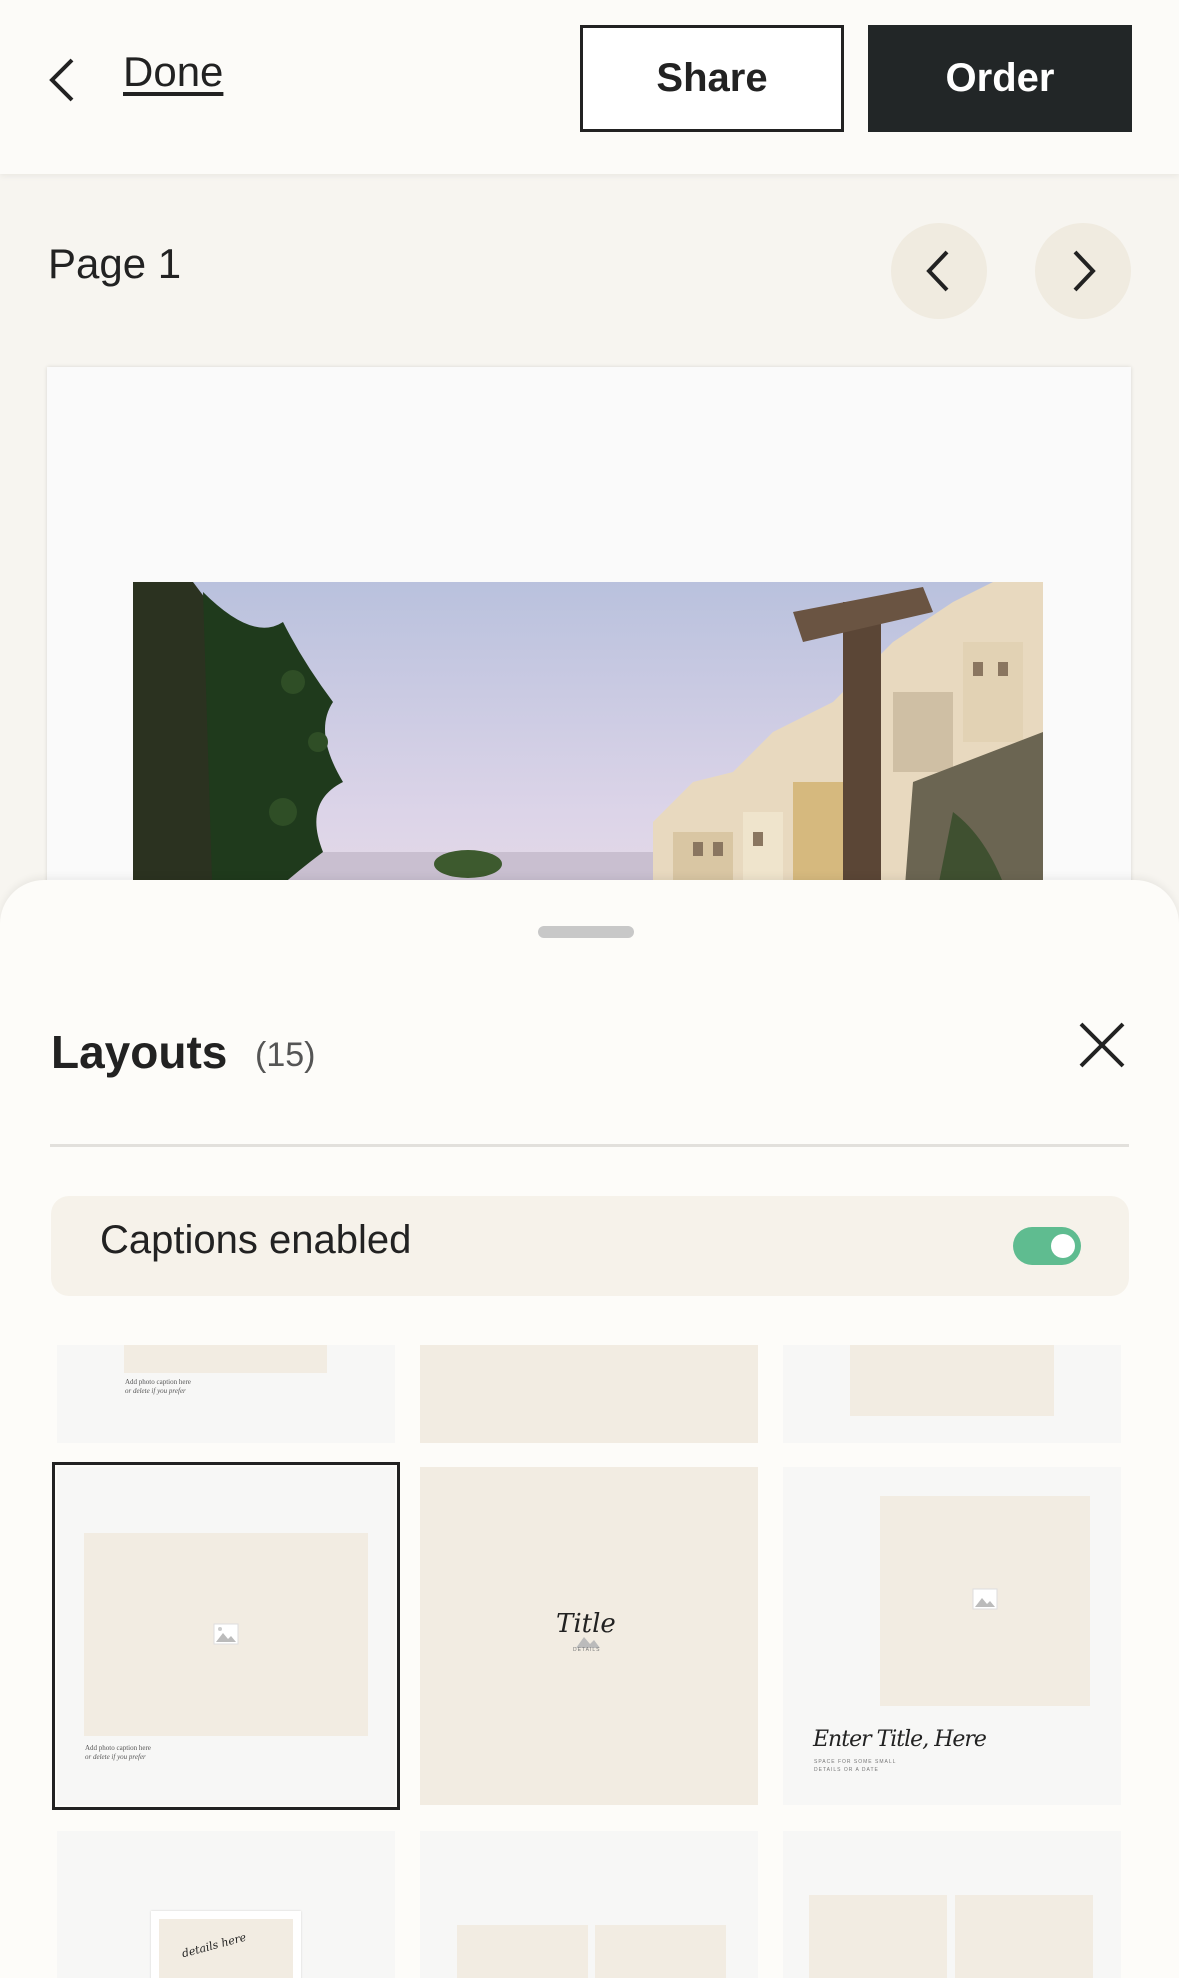  What do you see at coordinates (587, 1650) in the screenshot?
I see `details-text: DETAILS` at bounding box center [587, 1650].